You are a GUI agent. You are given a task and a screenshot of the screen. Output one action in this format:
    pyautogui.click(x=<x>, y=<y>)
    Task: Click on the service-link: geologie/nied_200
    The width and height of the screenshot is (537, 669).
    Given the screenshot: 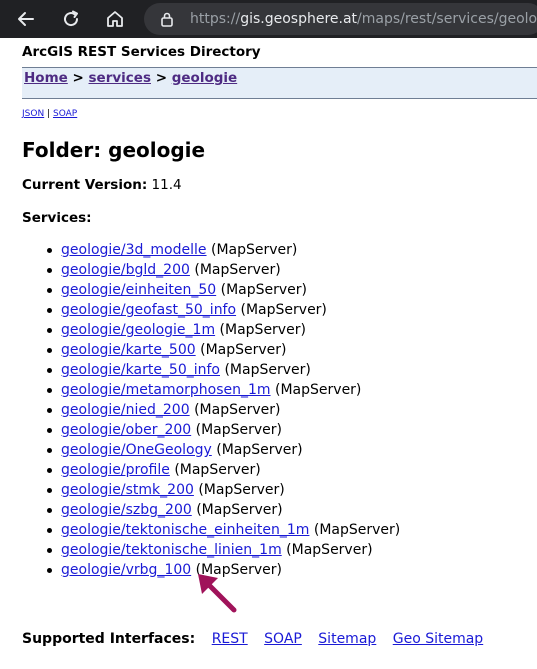 What is the action you would take?
    pyautogui.click(x=125, y=410)
    